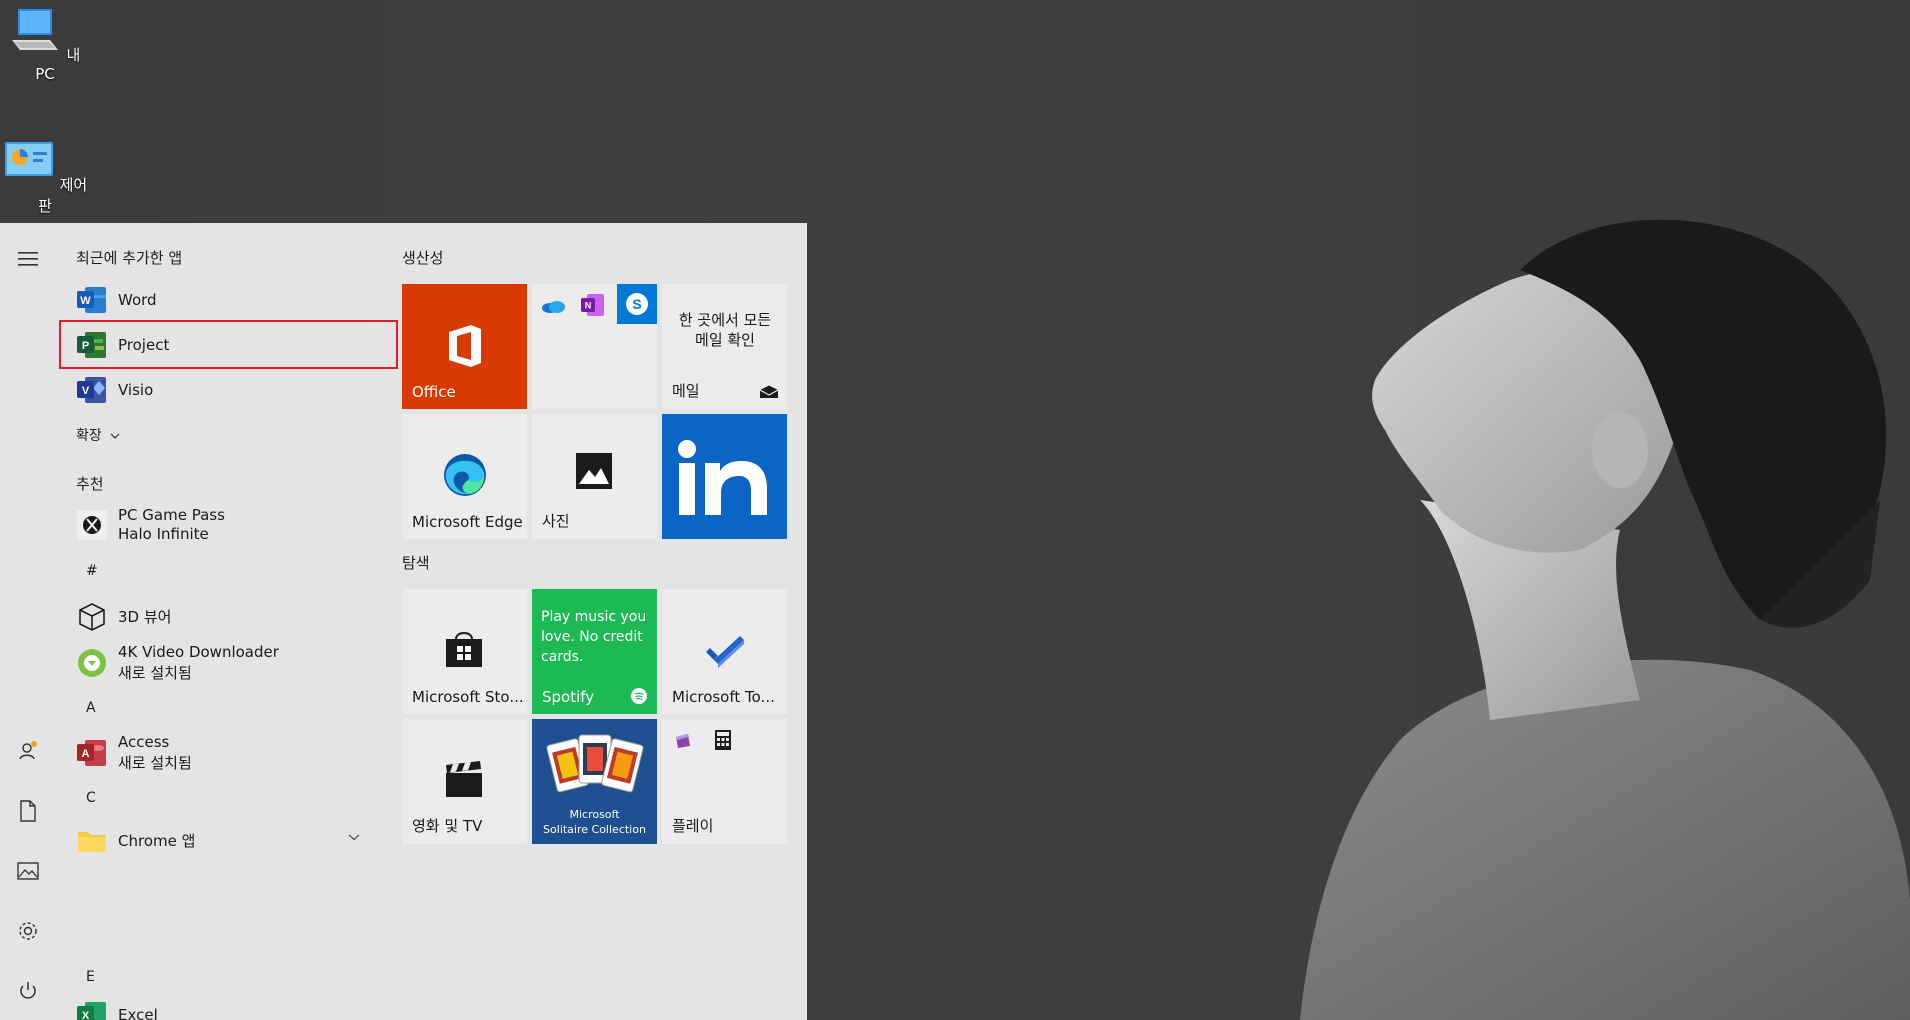 Image resolution: width=1910 pixels, height=1020 pixels. Describe the element at coordinates (138, 1012) in the screenshot. I see `app-name: Excel` at that location.